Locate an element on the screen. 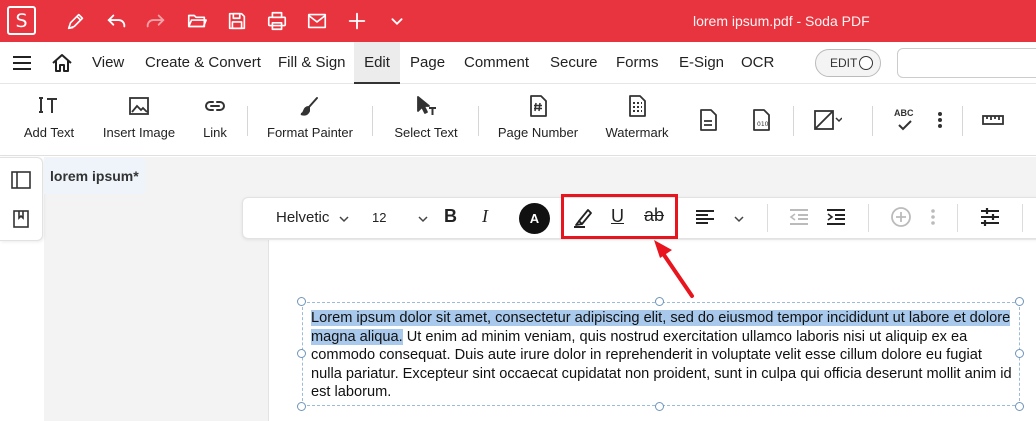 Image resolution: width=1036 pixels, height=421 pixels. document-tab: lorem ipsum* is located at coordinates (94, 176).